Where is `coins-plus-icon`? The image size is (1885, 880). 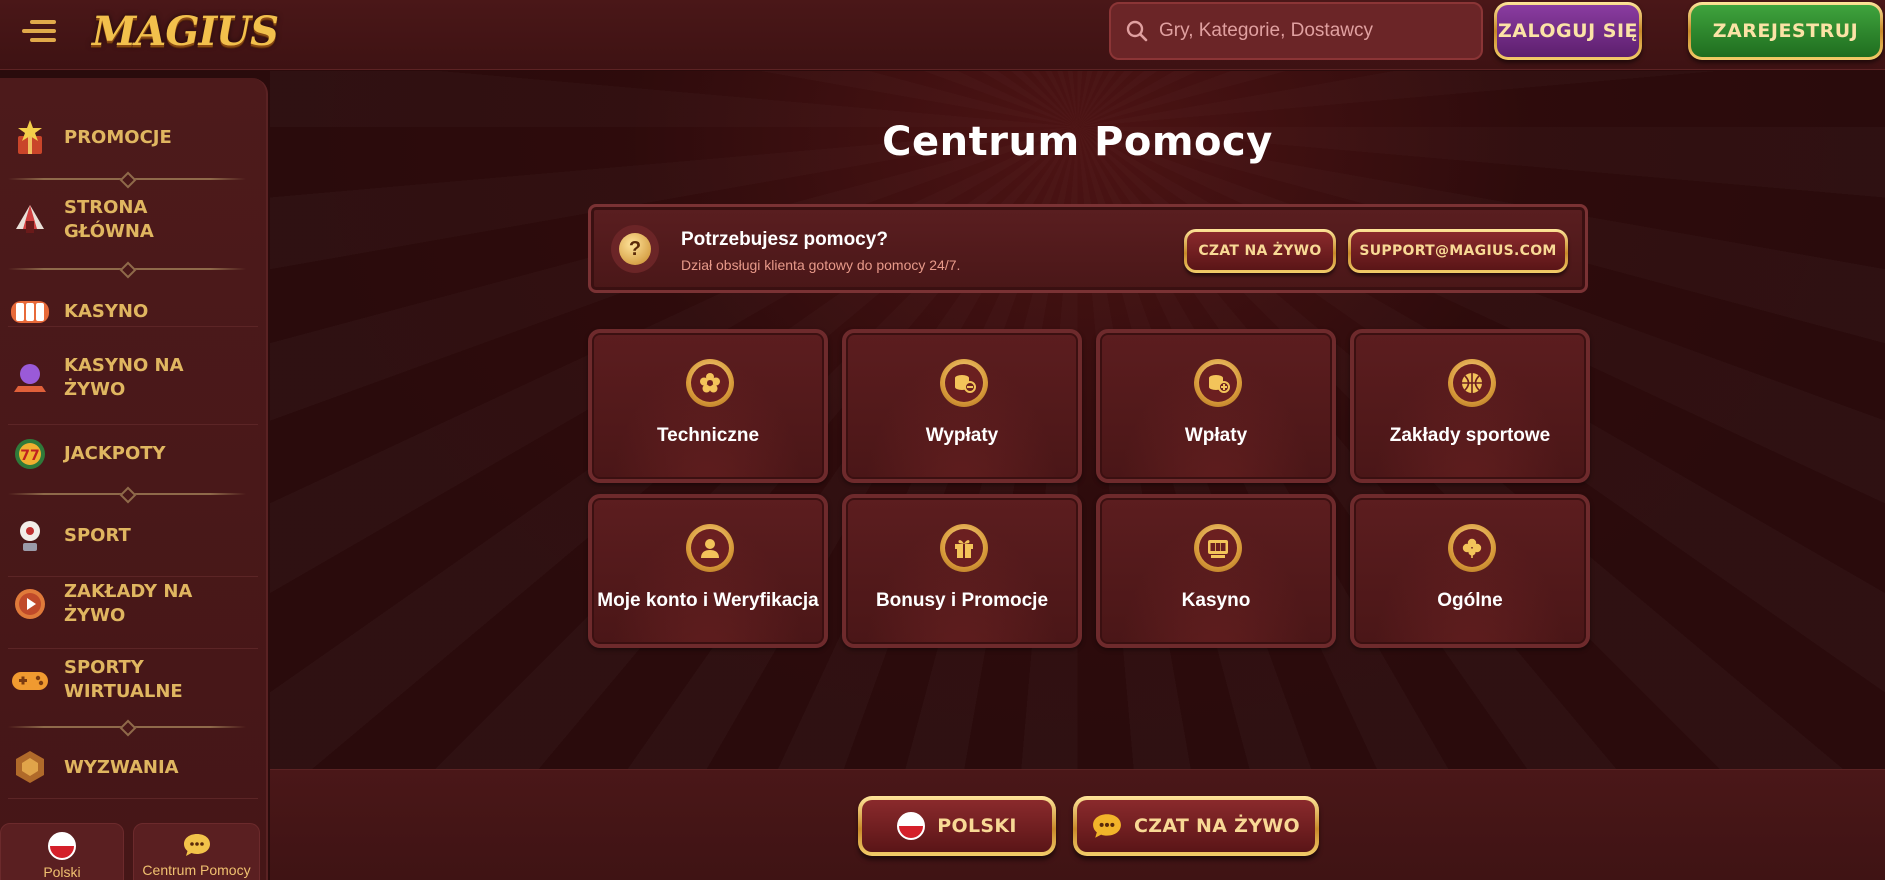 coins-plus-icon is located at coordinates (1218, 383).